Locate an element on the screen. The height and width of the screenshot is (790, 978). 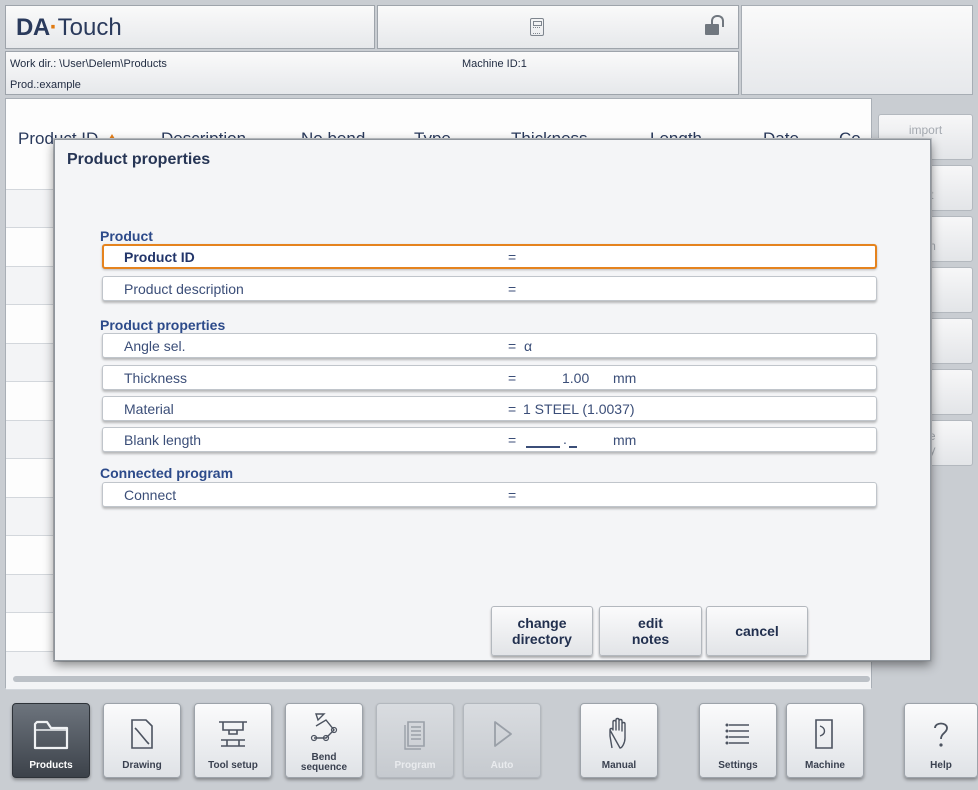
bend-sequence-icon is located at coordinates (324, 727).